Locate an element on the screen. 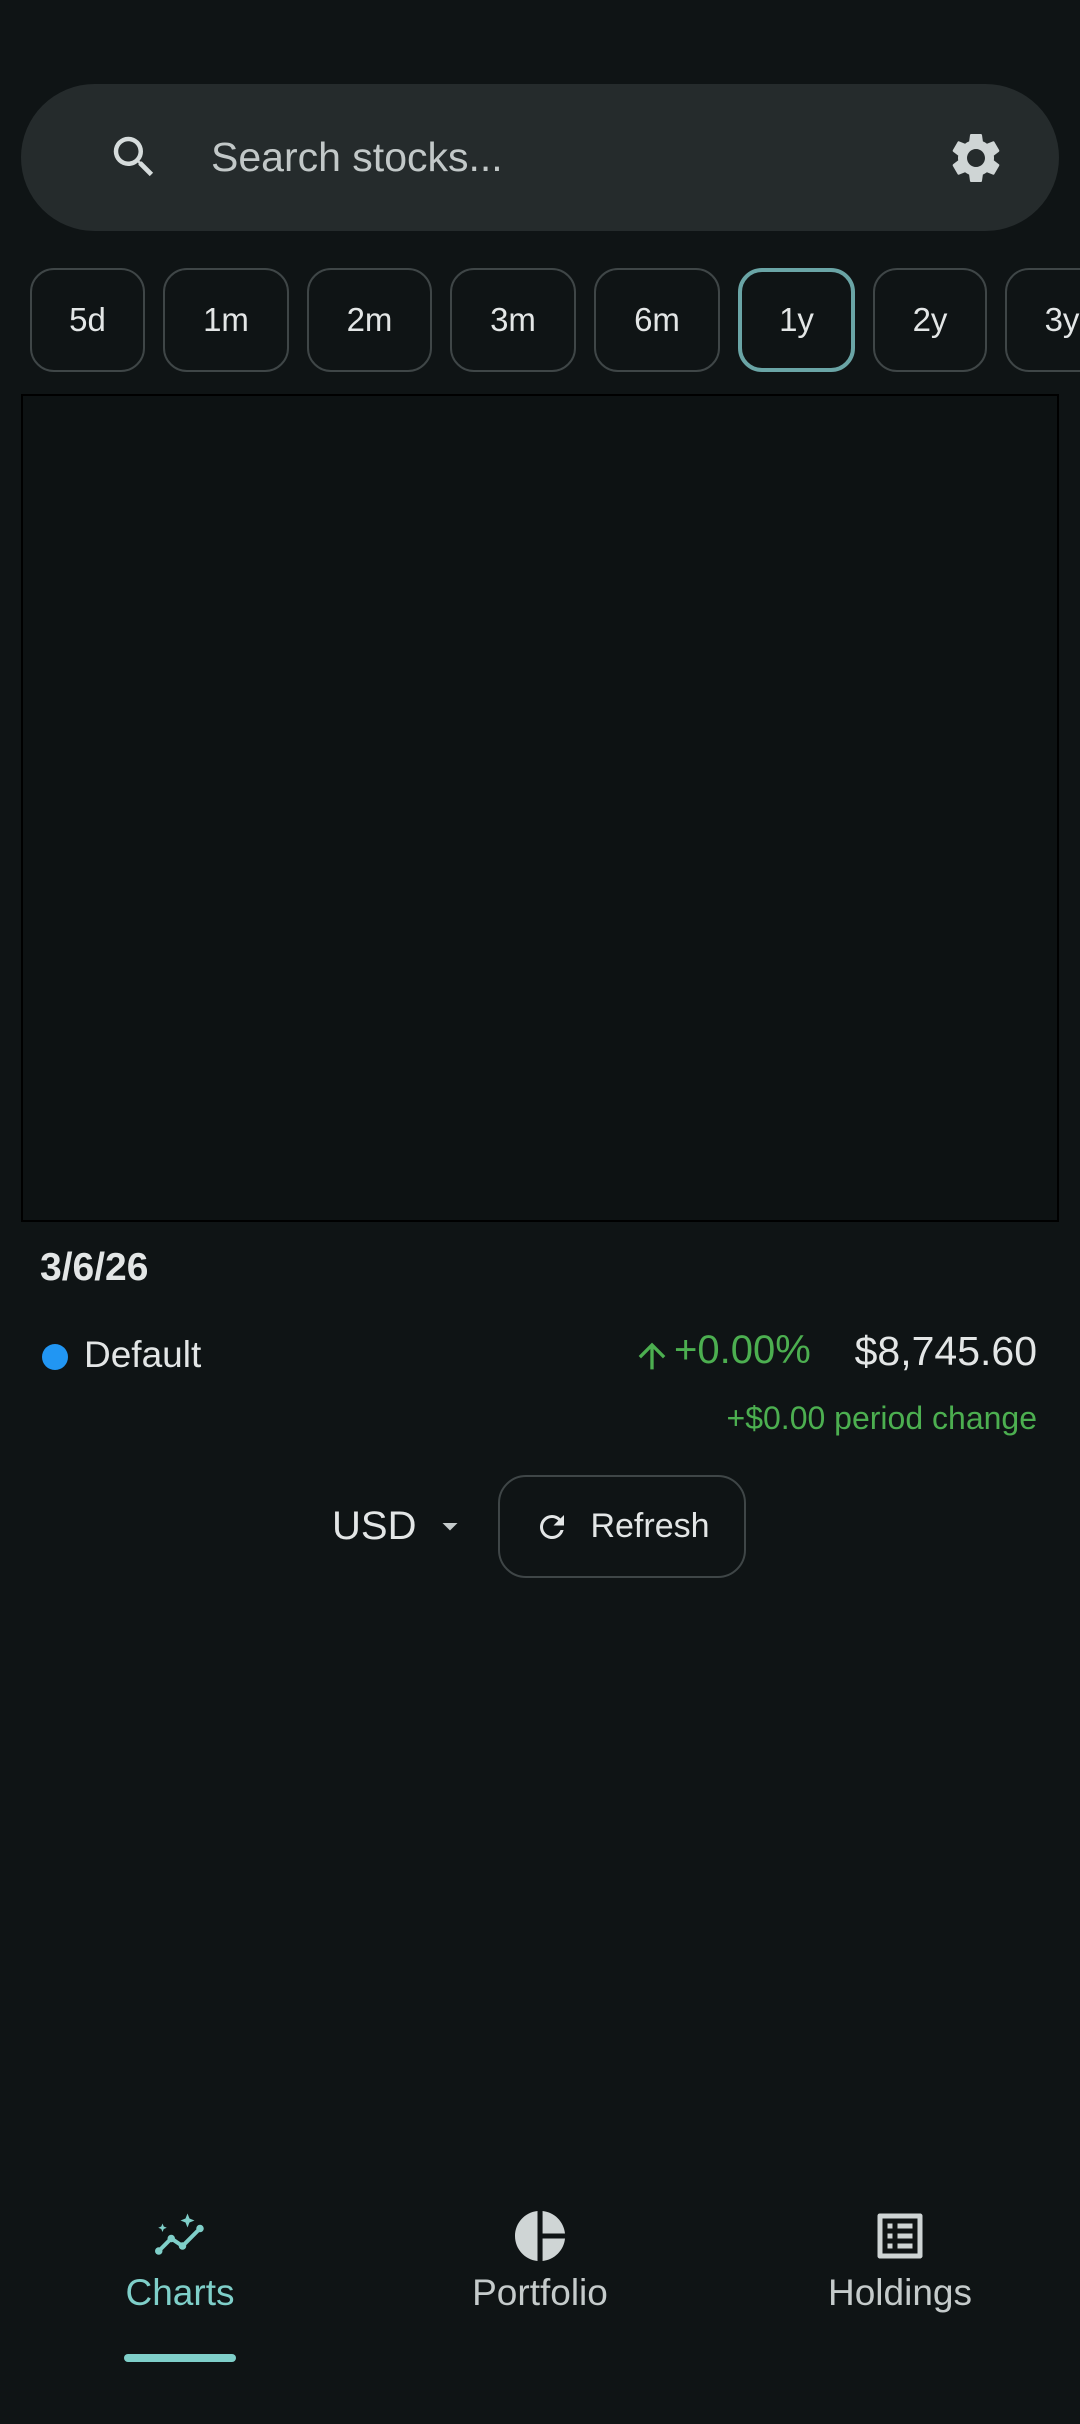 The image size is (1080, 2424). range-chip-1m: 1m is located at coordinates (226, 320).